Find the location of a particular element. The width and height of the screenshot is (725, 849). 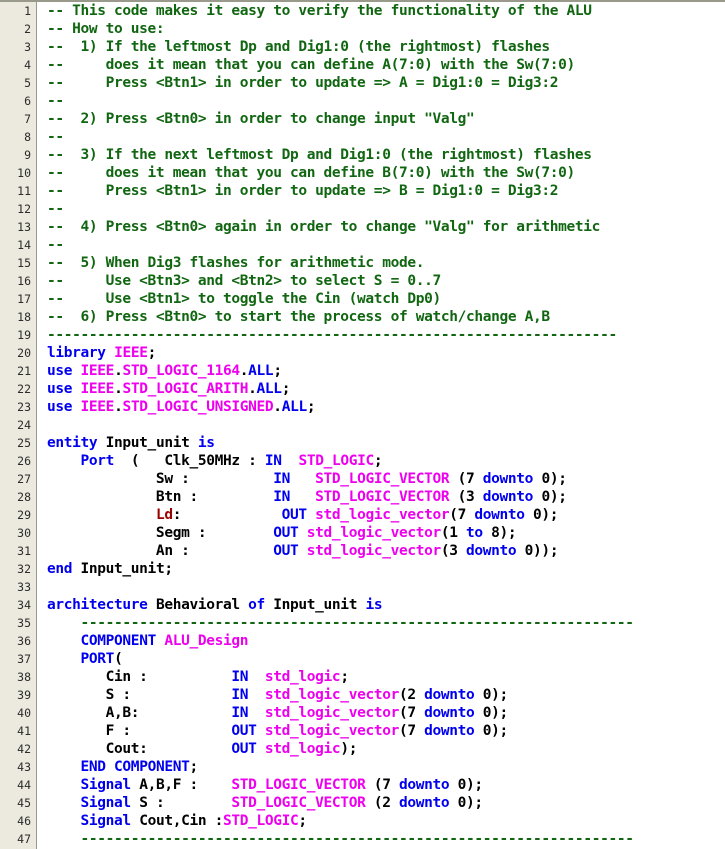

code-line-text: A,B: IN std_logic_vector(7 downto 0); is located at coordinates (386, 713).